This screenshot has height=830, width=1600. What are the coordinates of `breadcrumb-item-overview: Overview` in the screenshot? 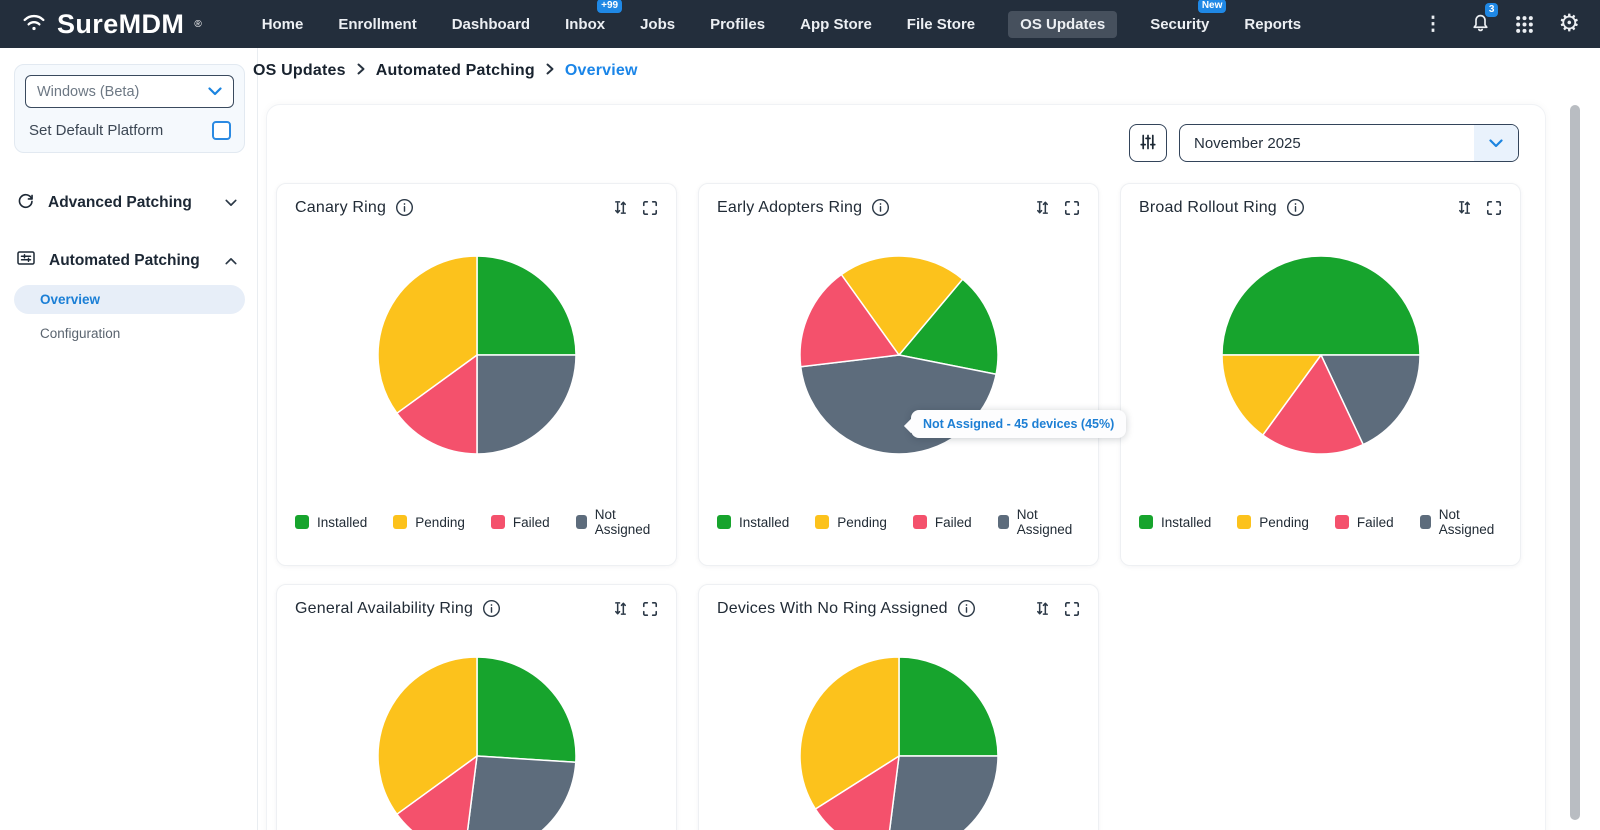 It's located at (601, 71).